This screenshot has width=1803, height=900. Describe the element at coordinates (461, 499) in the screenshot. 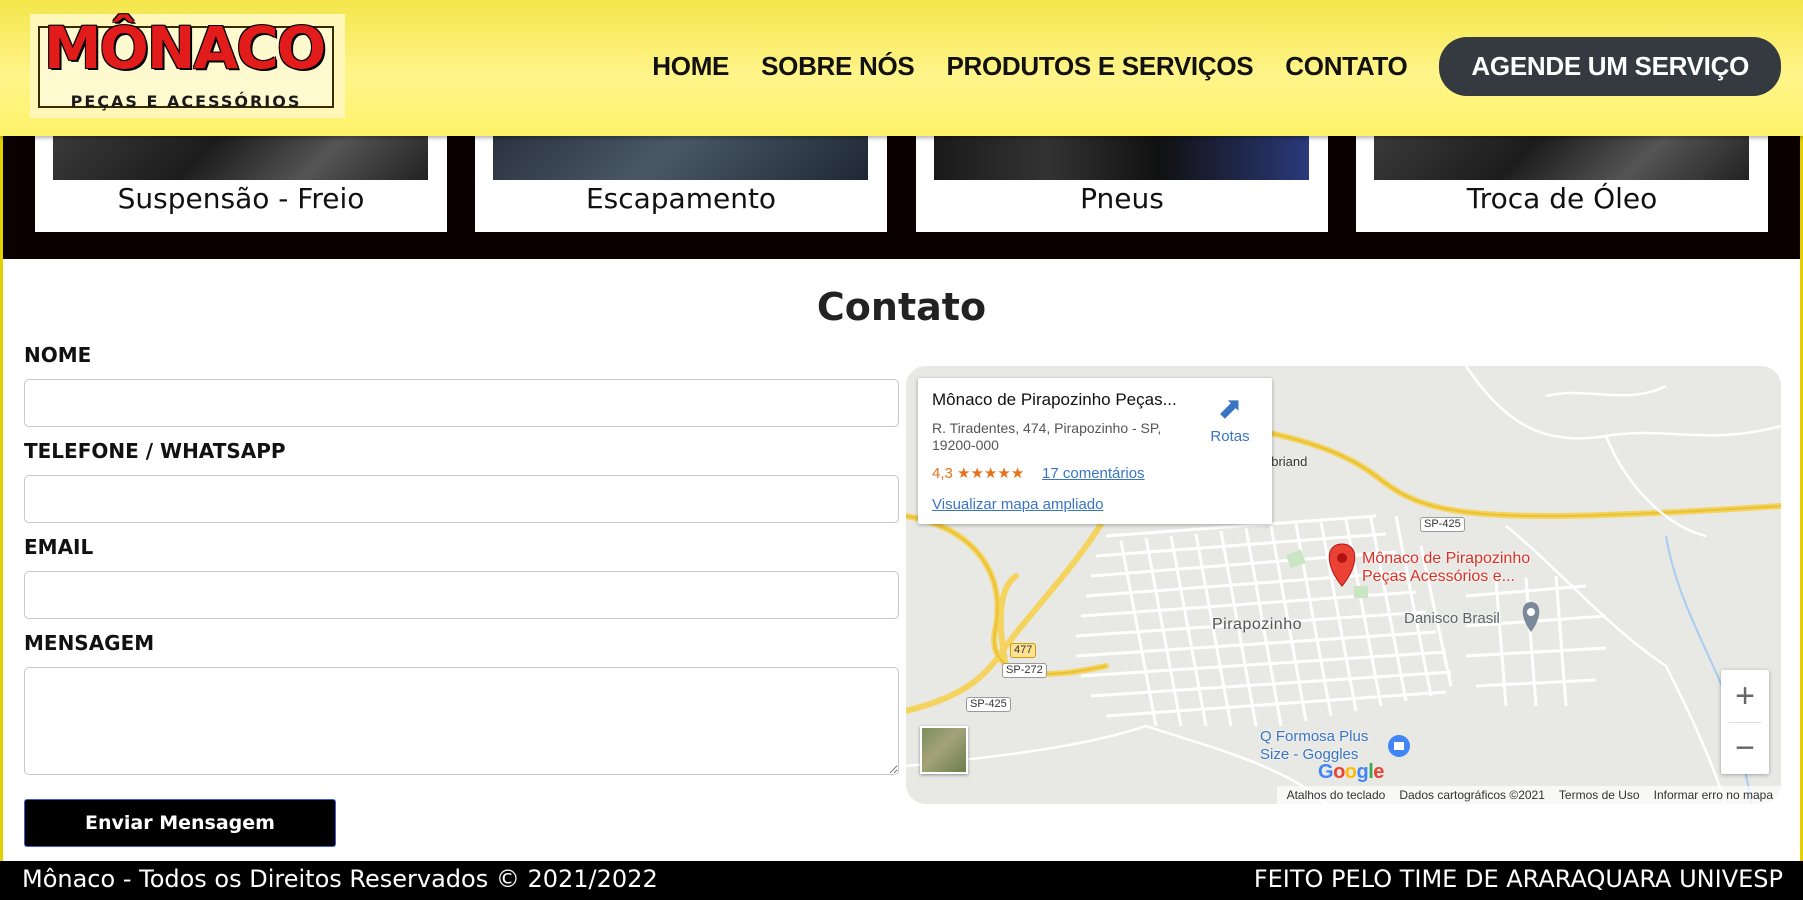

I see `phone-field` at that location.